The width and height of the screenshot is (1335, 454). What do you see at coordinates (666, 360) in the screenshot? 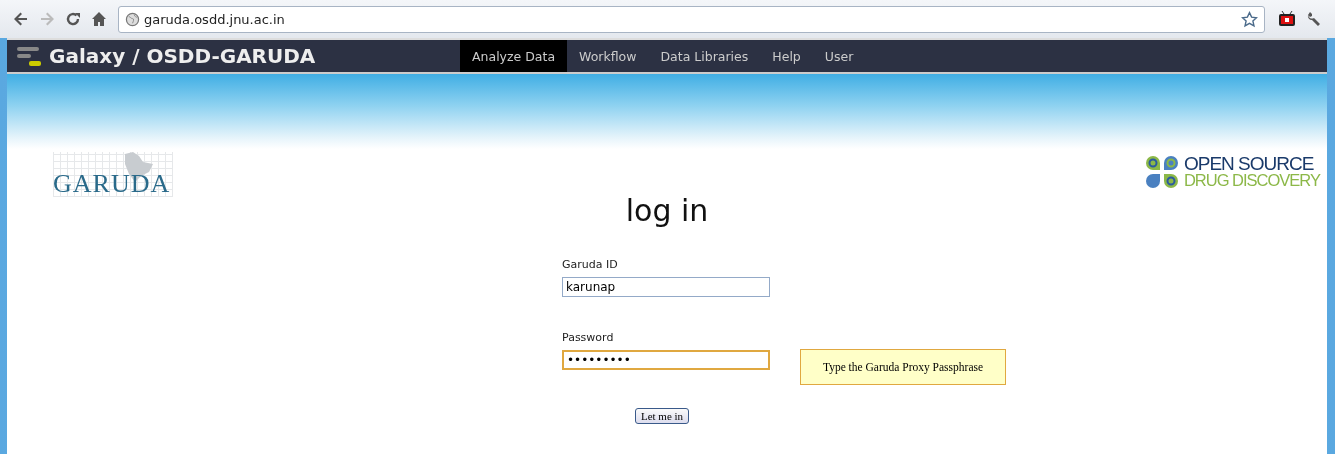
I see `input-field: •••••••••` at bounding box center [666, 360].